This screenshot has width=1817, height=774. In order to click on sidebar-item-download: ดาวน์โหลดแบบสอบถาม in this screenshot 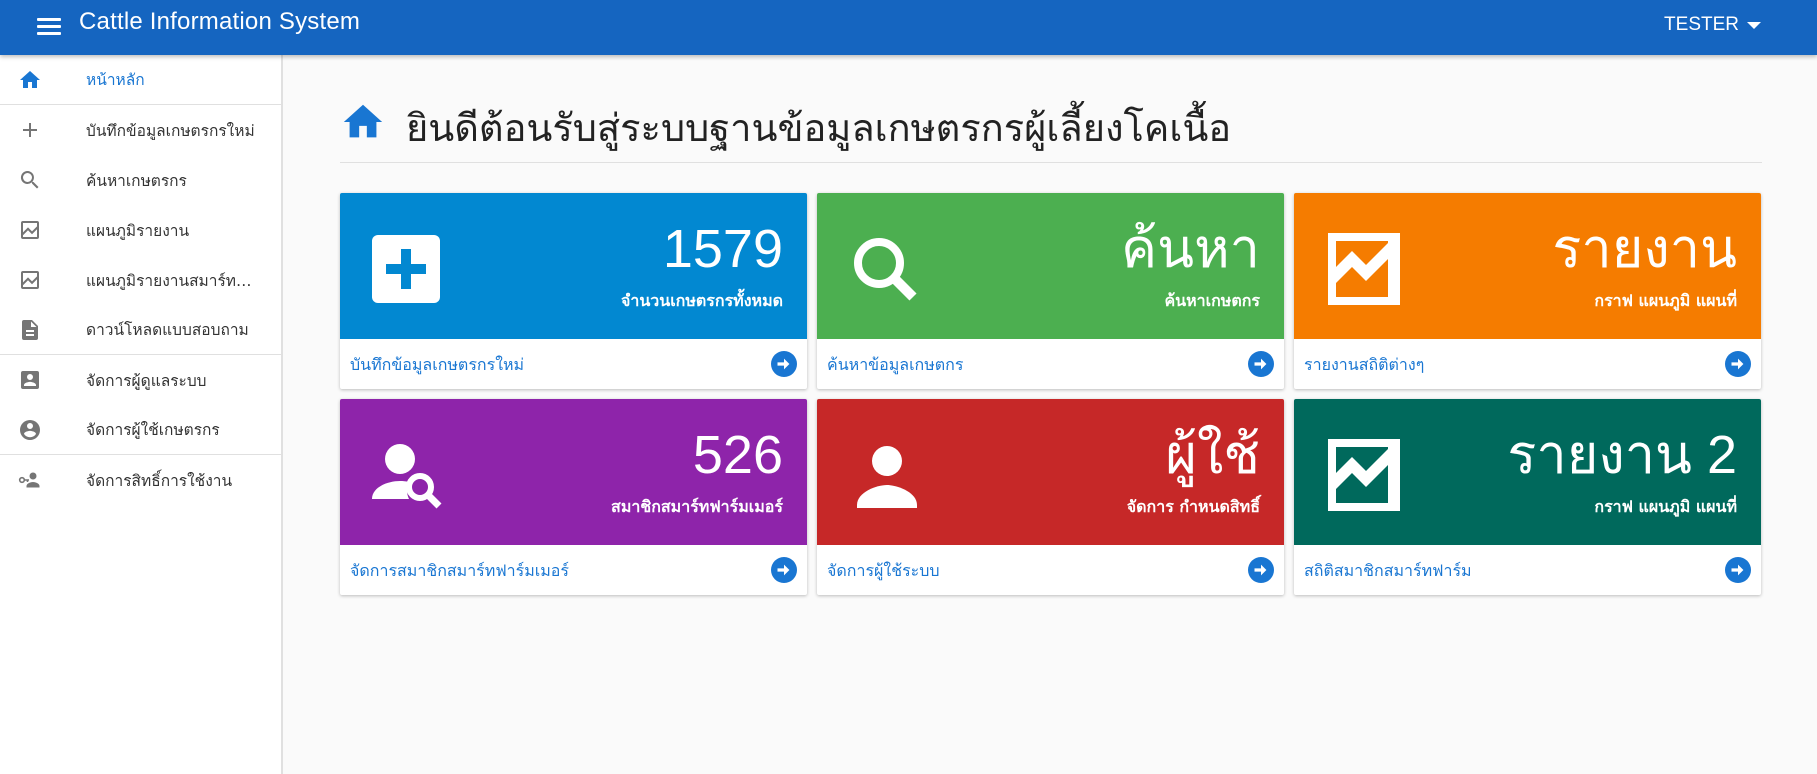, I will do `click(140, 330)`.